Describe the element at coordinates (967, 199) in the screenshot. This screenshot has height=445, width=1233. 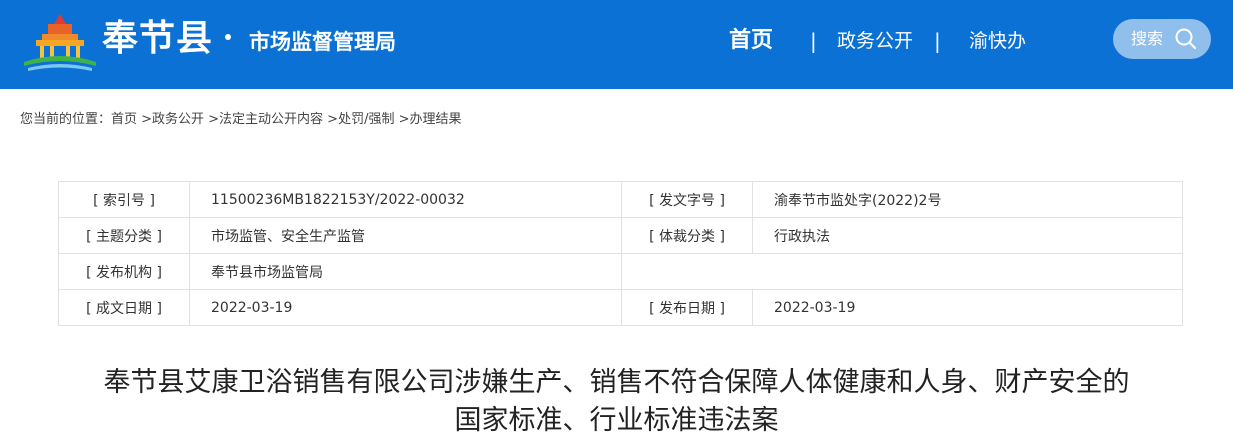
I see `doc-no-value: 渝奉节市监处字(2022)2号` at that location.